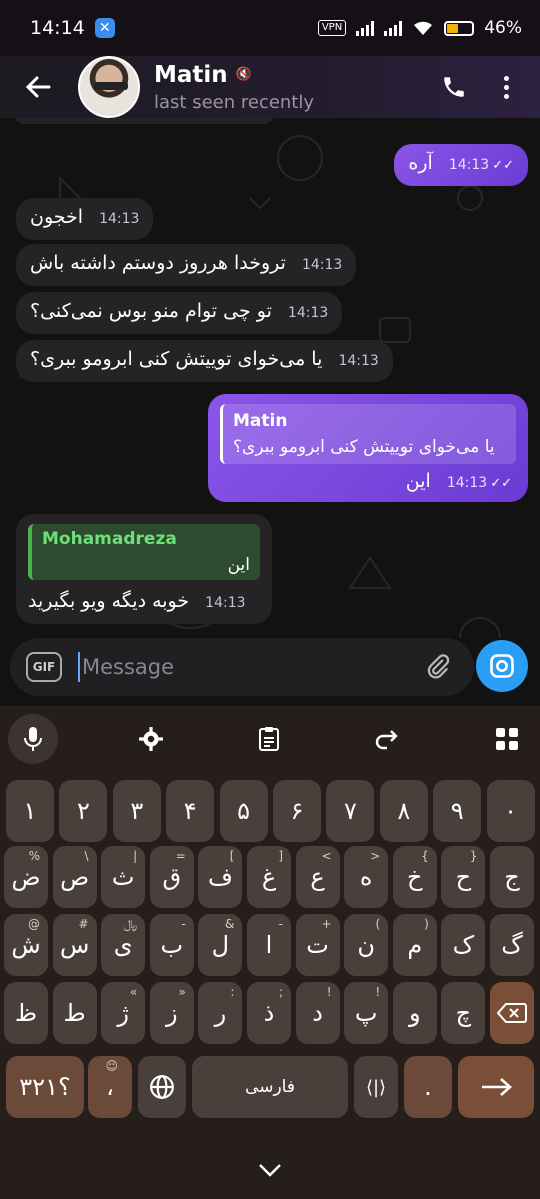 The image size is (540, 1199). I want to click on key-letter: غ], so click(269, 877).